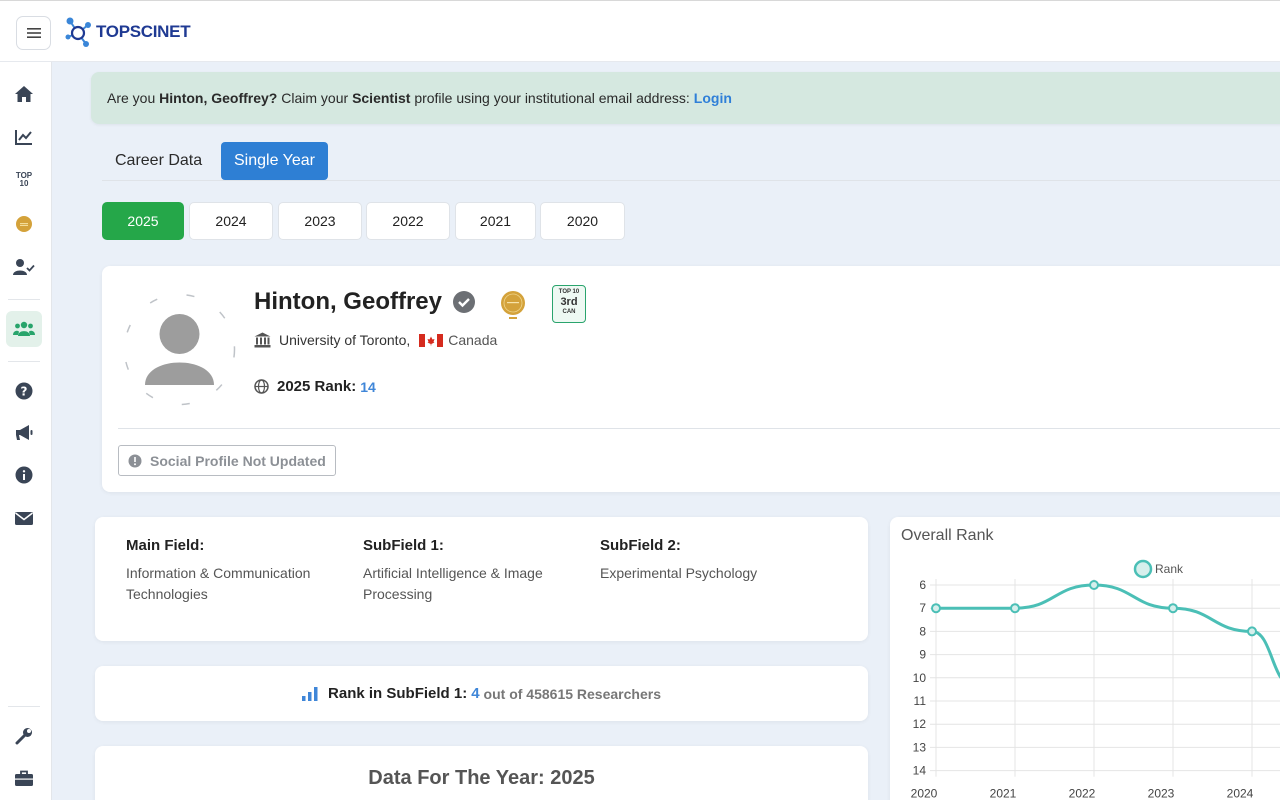  I want to click on rank-value: 14, so click(368, 386).